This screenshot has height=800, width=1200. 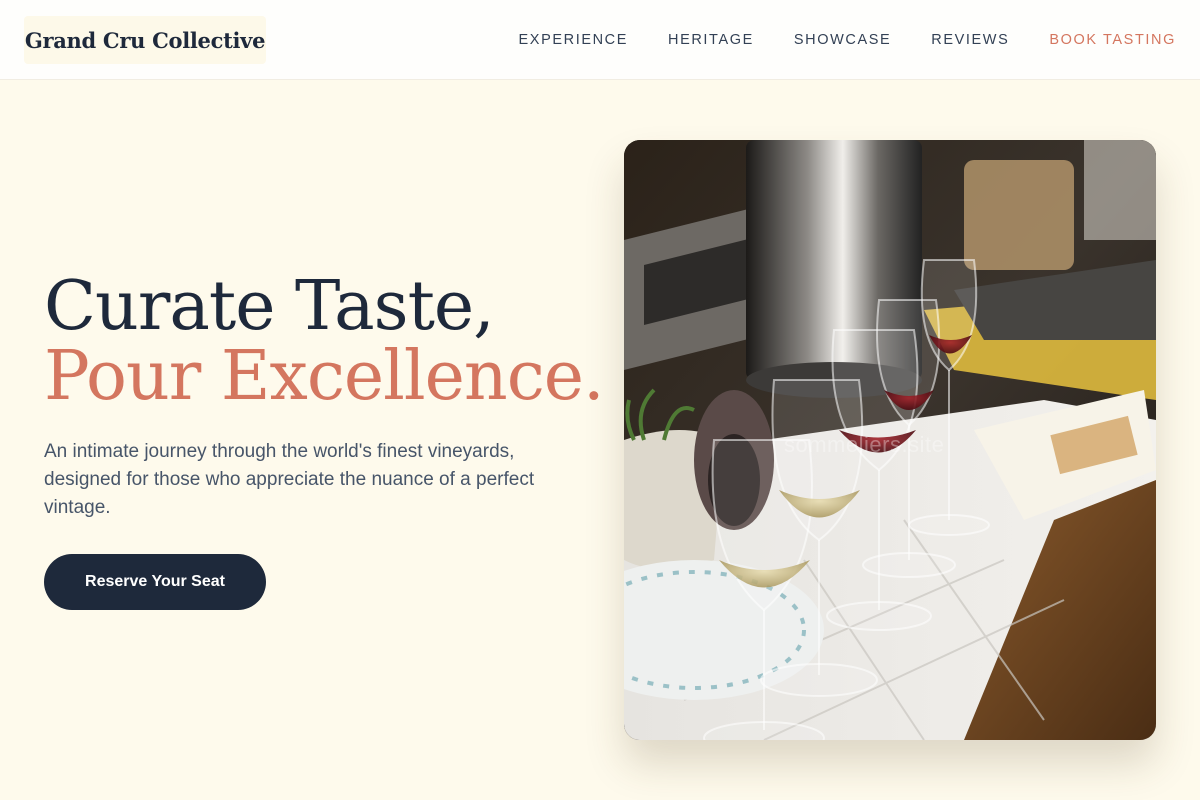 I want to click on nav-item-heritage: HERITAGE, so click(x=711, y=40).